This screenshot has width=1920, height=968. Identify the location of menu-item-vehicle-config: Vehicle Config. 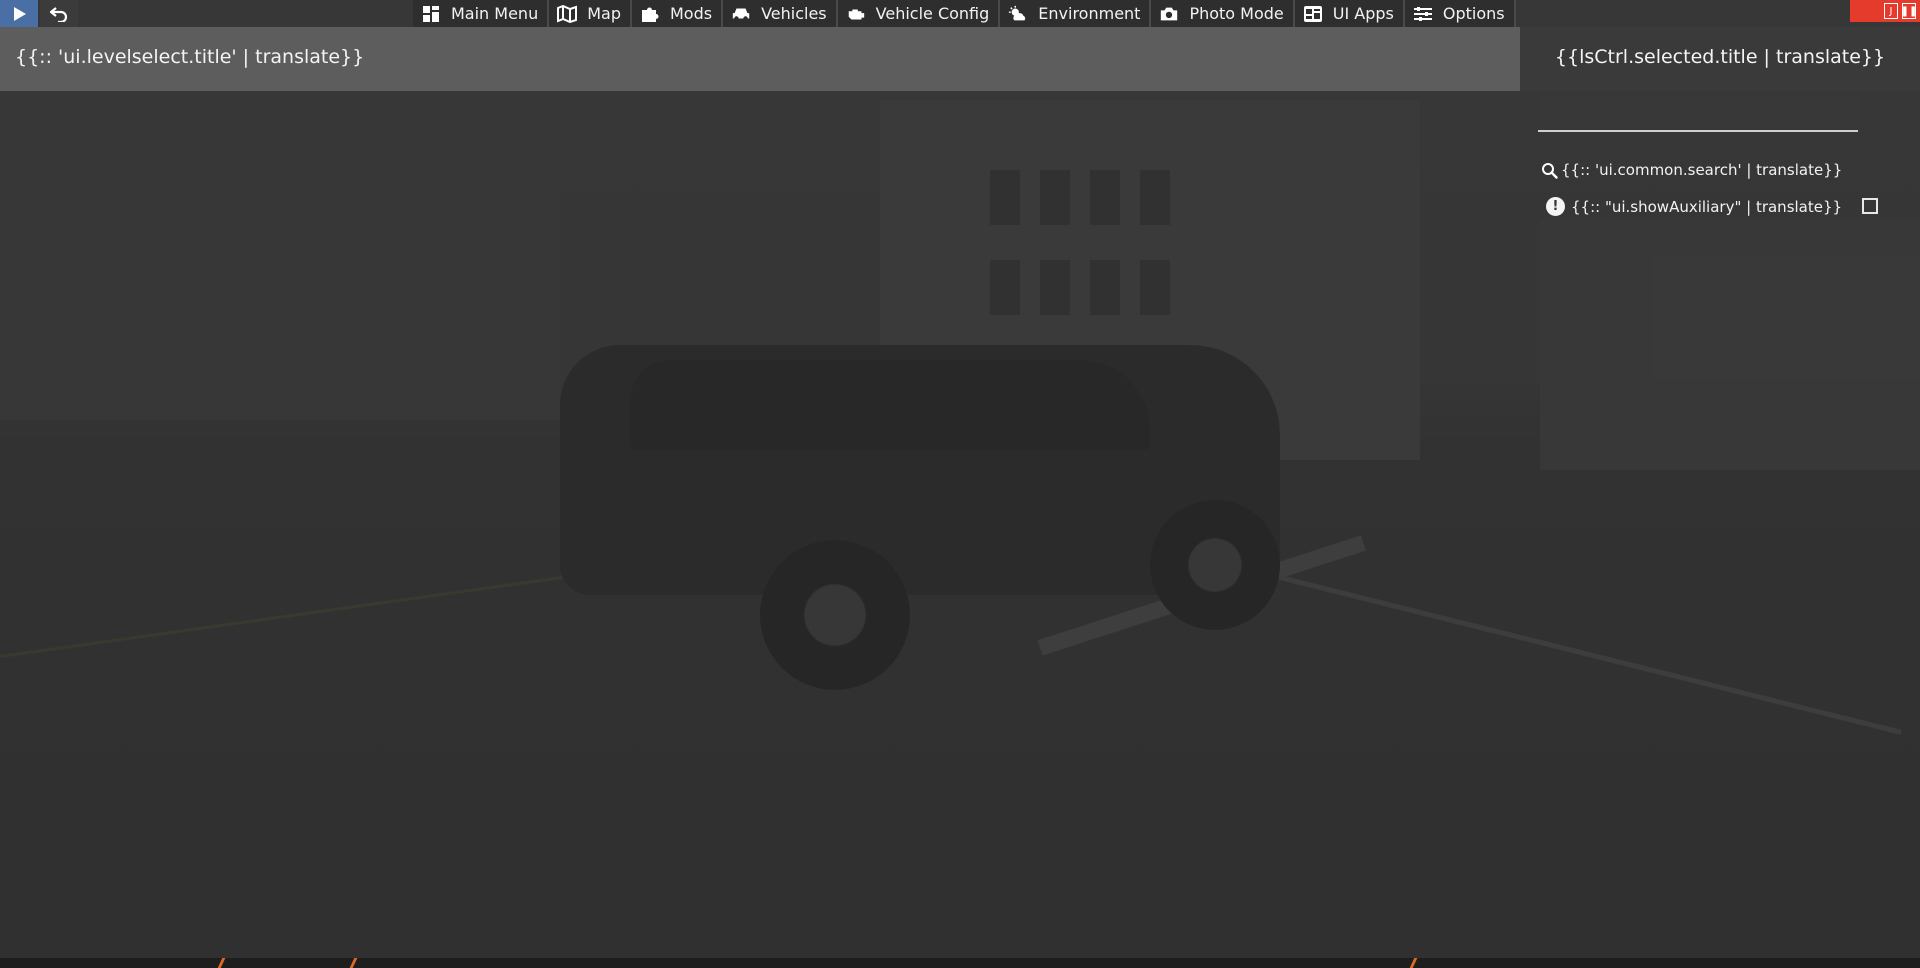
(919, 13).